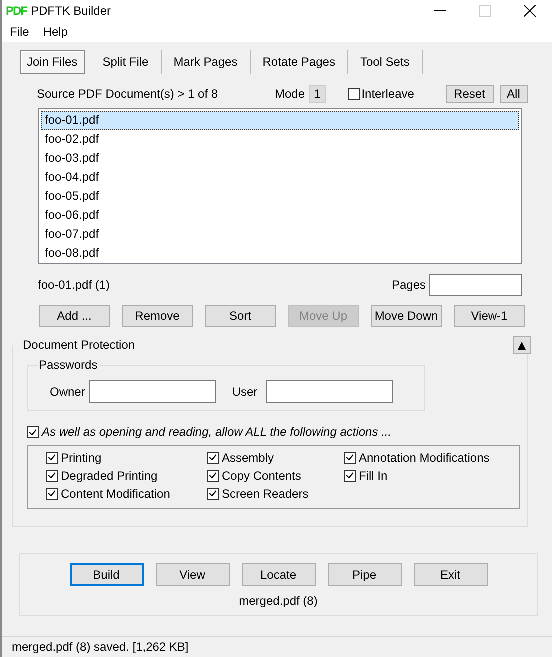  Describe the element at coordinates (424, 457) in the screenshot. I see `permission-label: Annotation Modifications` at that location.